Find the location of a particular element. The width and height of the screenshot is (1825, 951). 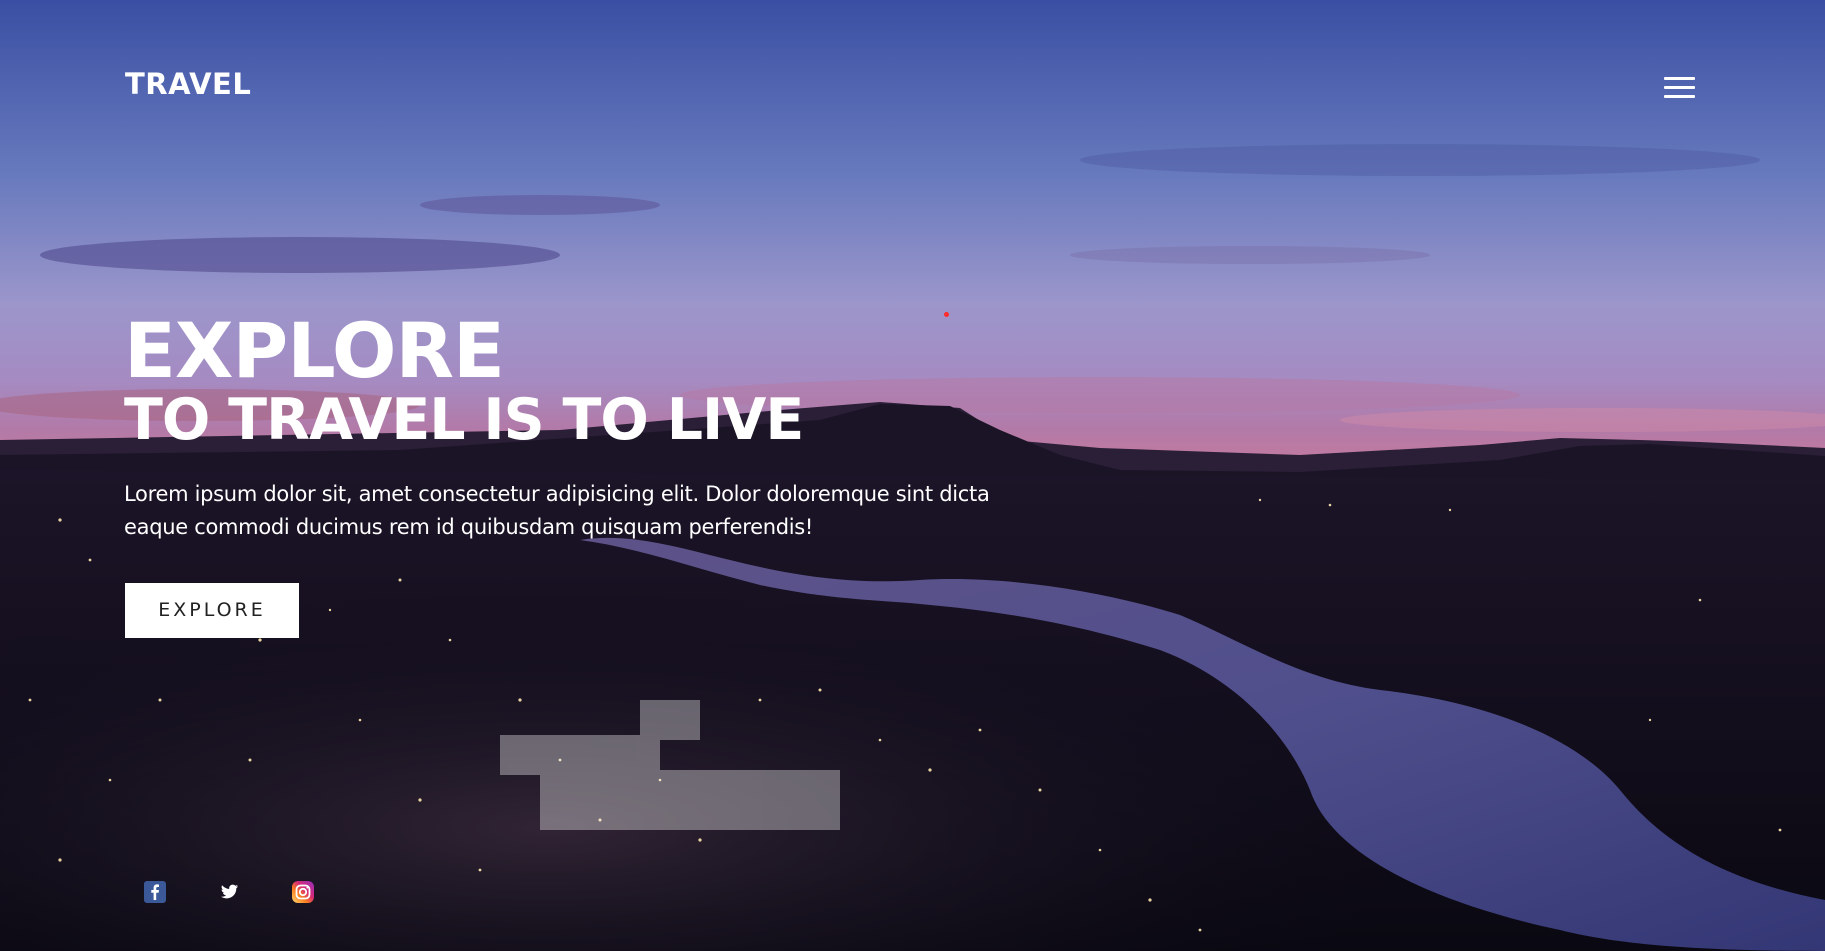

red-dot-marker is located at coordinates (946, 314).